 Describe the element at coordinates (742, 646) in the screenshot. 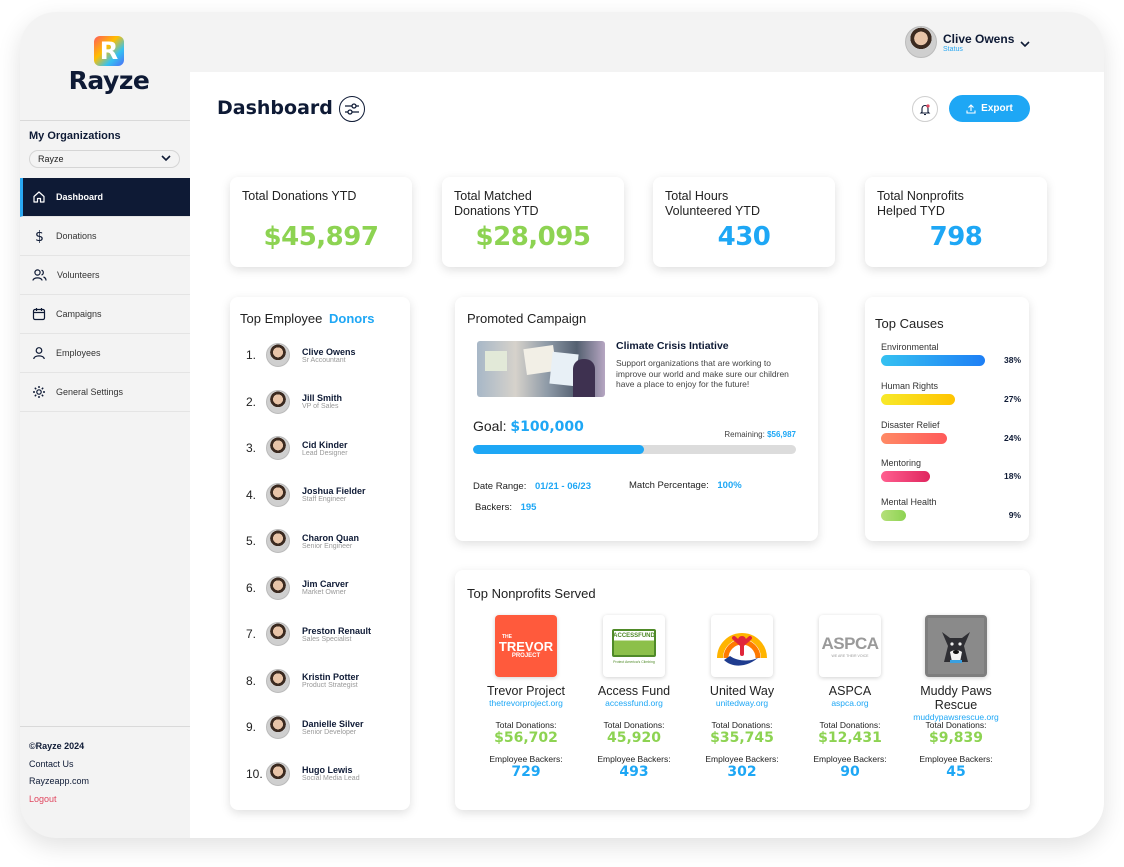

I see `united-way-logo` at that location.